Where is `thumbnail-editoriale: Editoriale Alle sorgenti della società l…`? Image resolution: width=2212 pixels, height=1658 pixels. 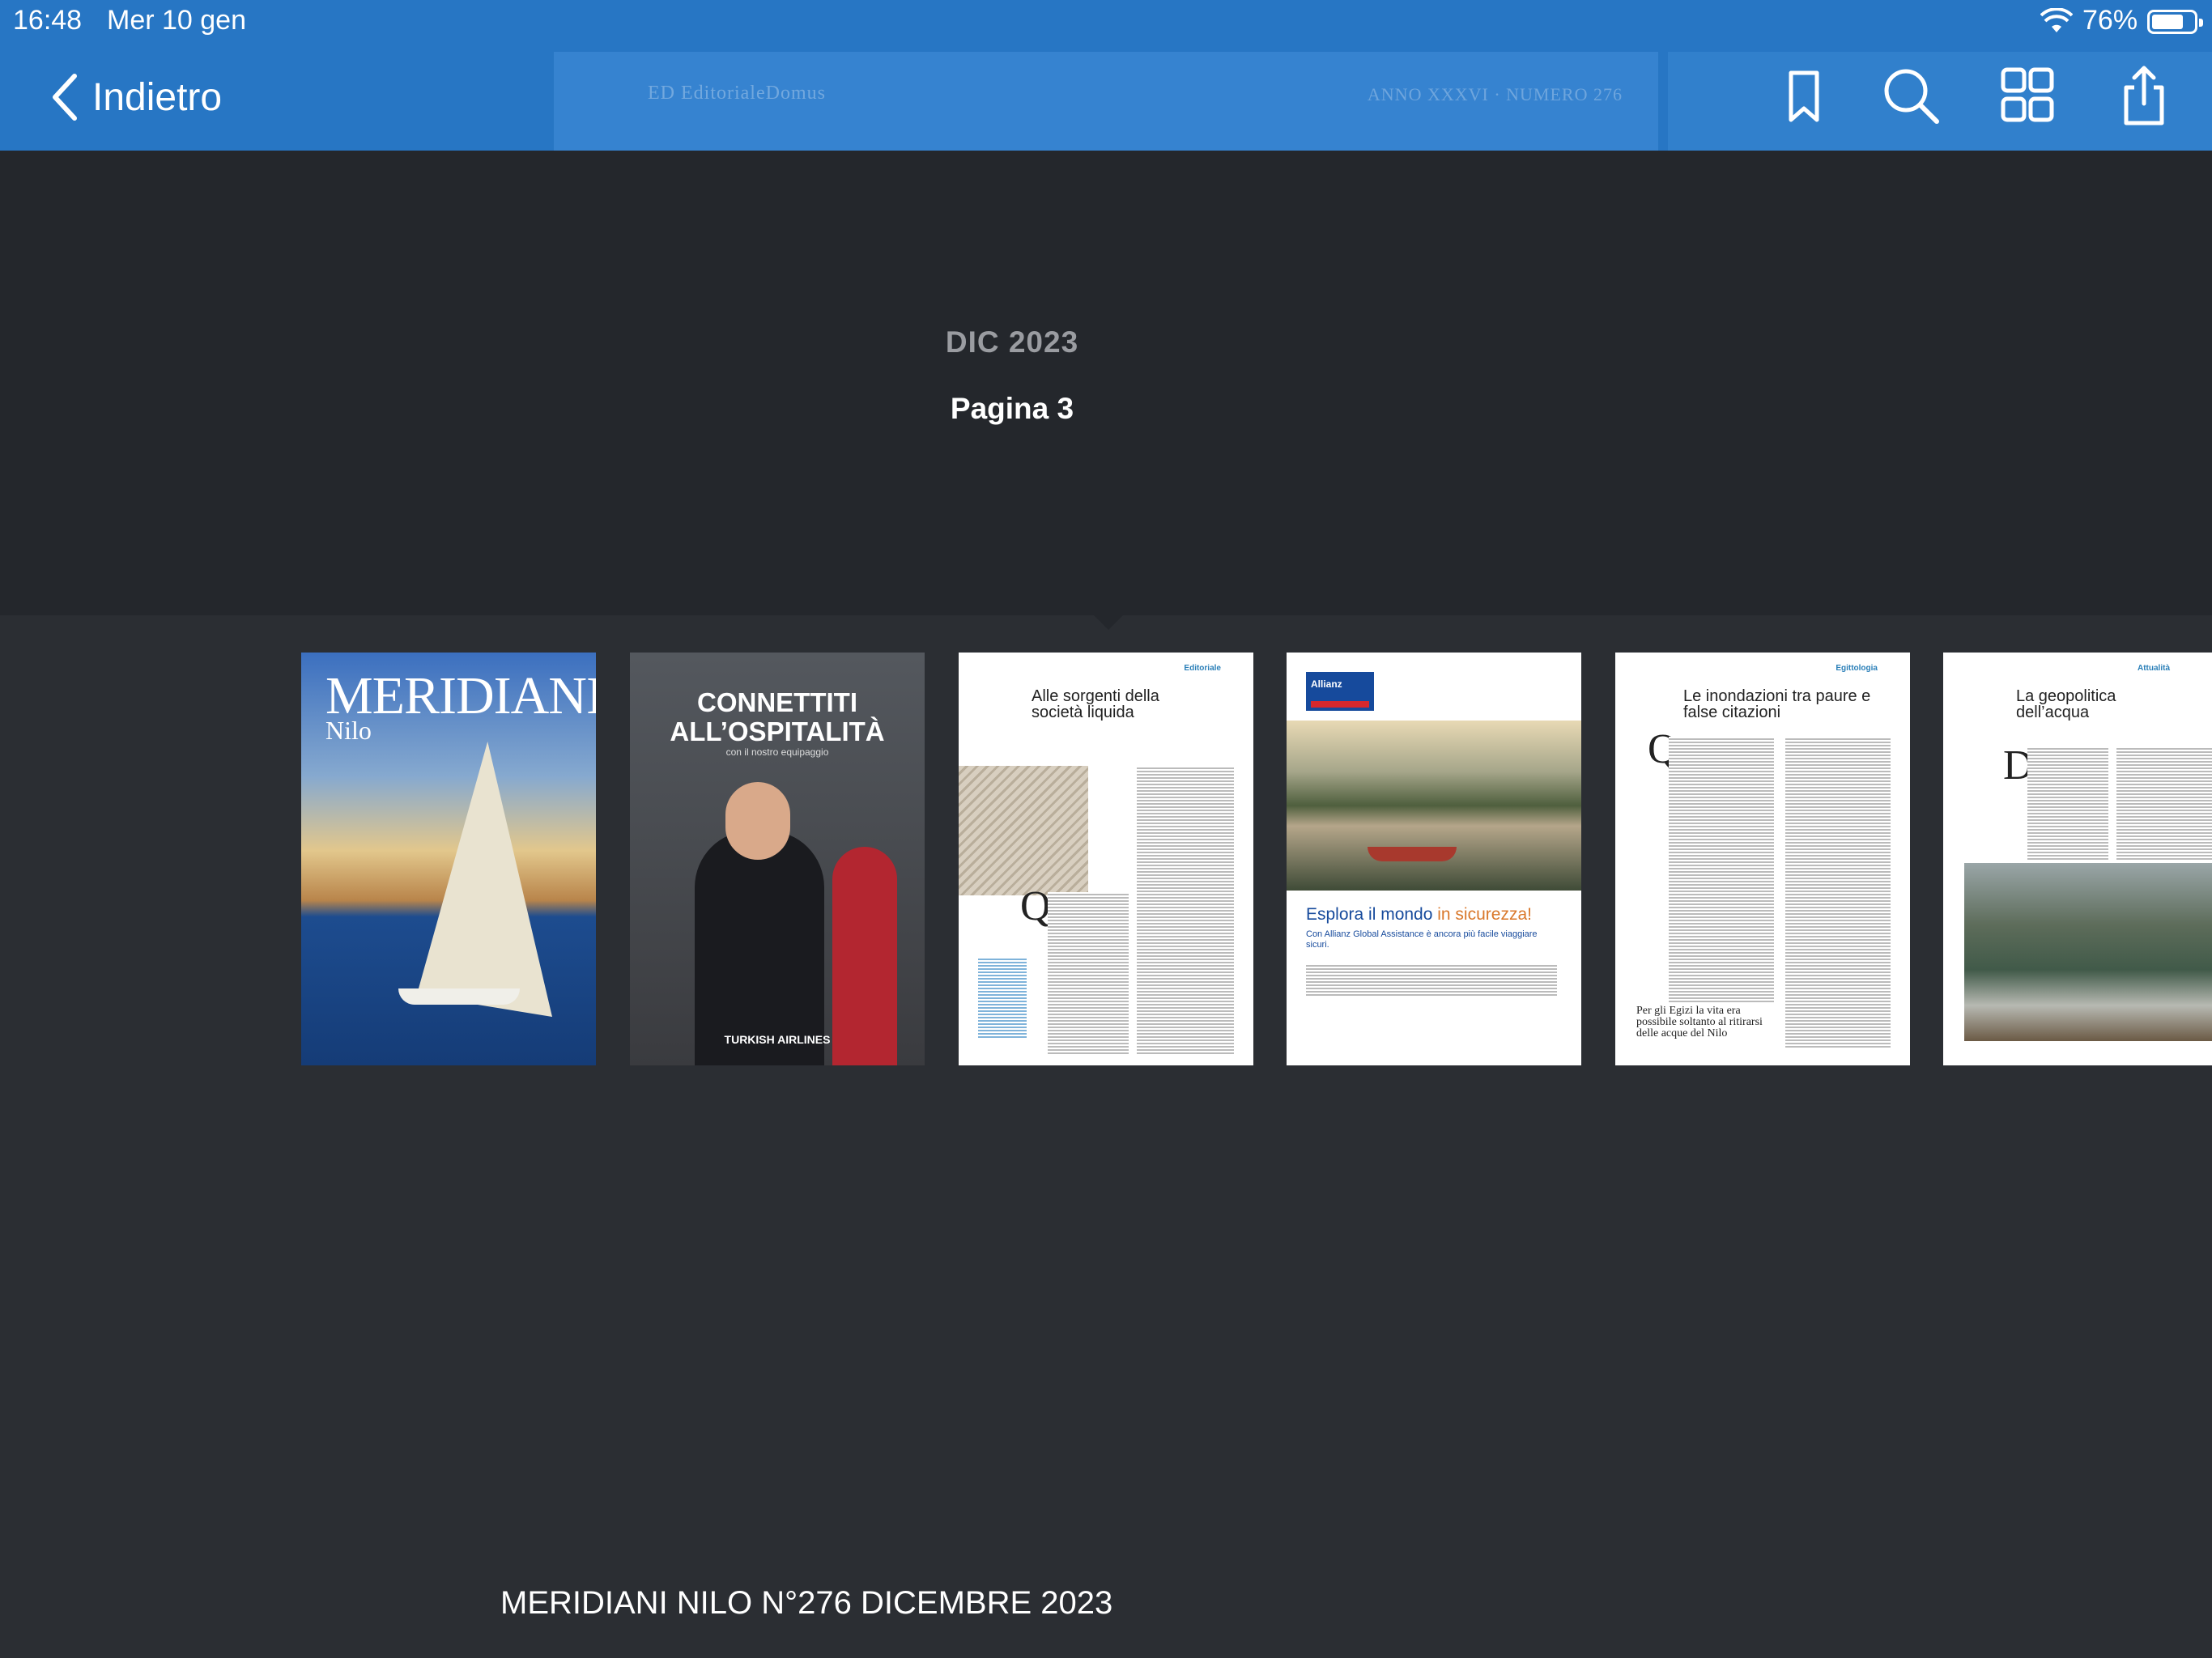 thumbnail-editoriale: Editoriale Alle sorgenti della società l… is located at coordinates (1106, 859).